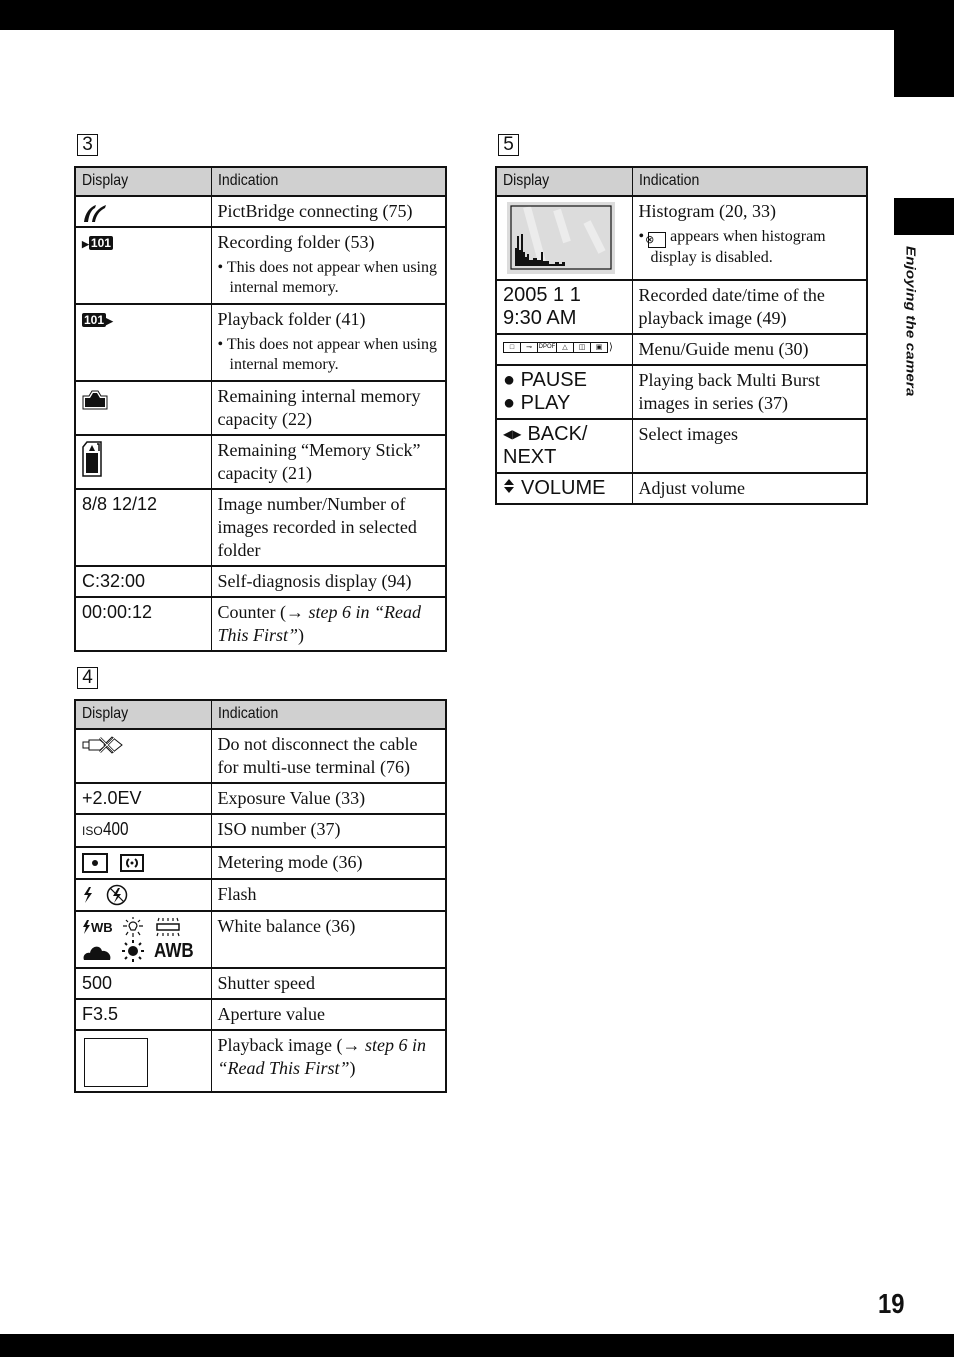 Image resolution: width=954 pixels, height=1357 pixels. Describe the element at coordinates (143, 265) in the screenshot. I see `display-cell: ▶ 101` at that location.